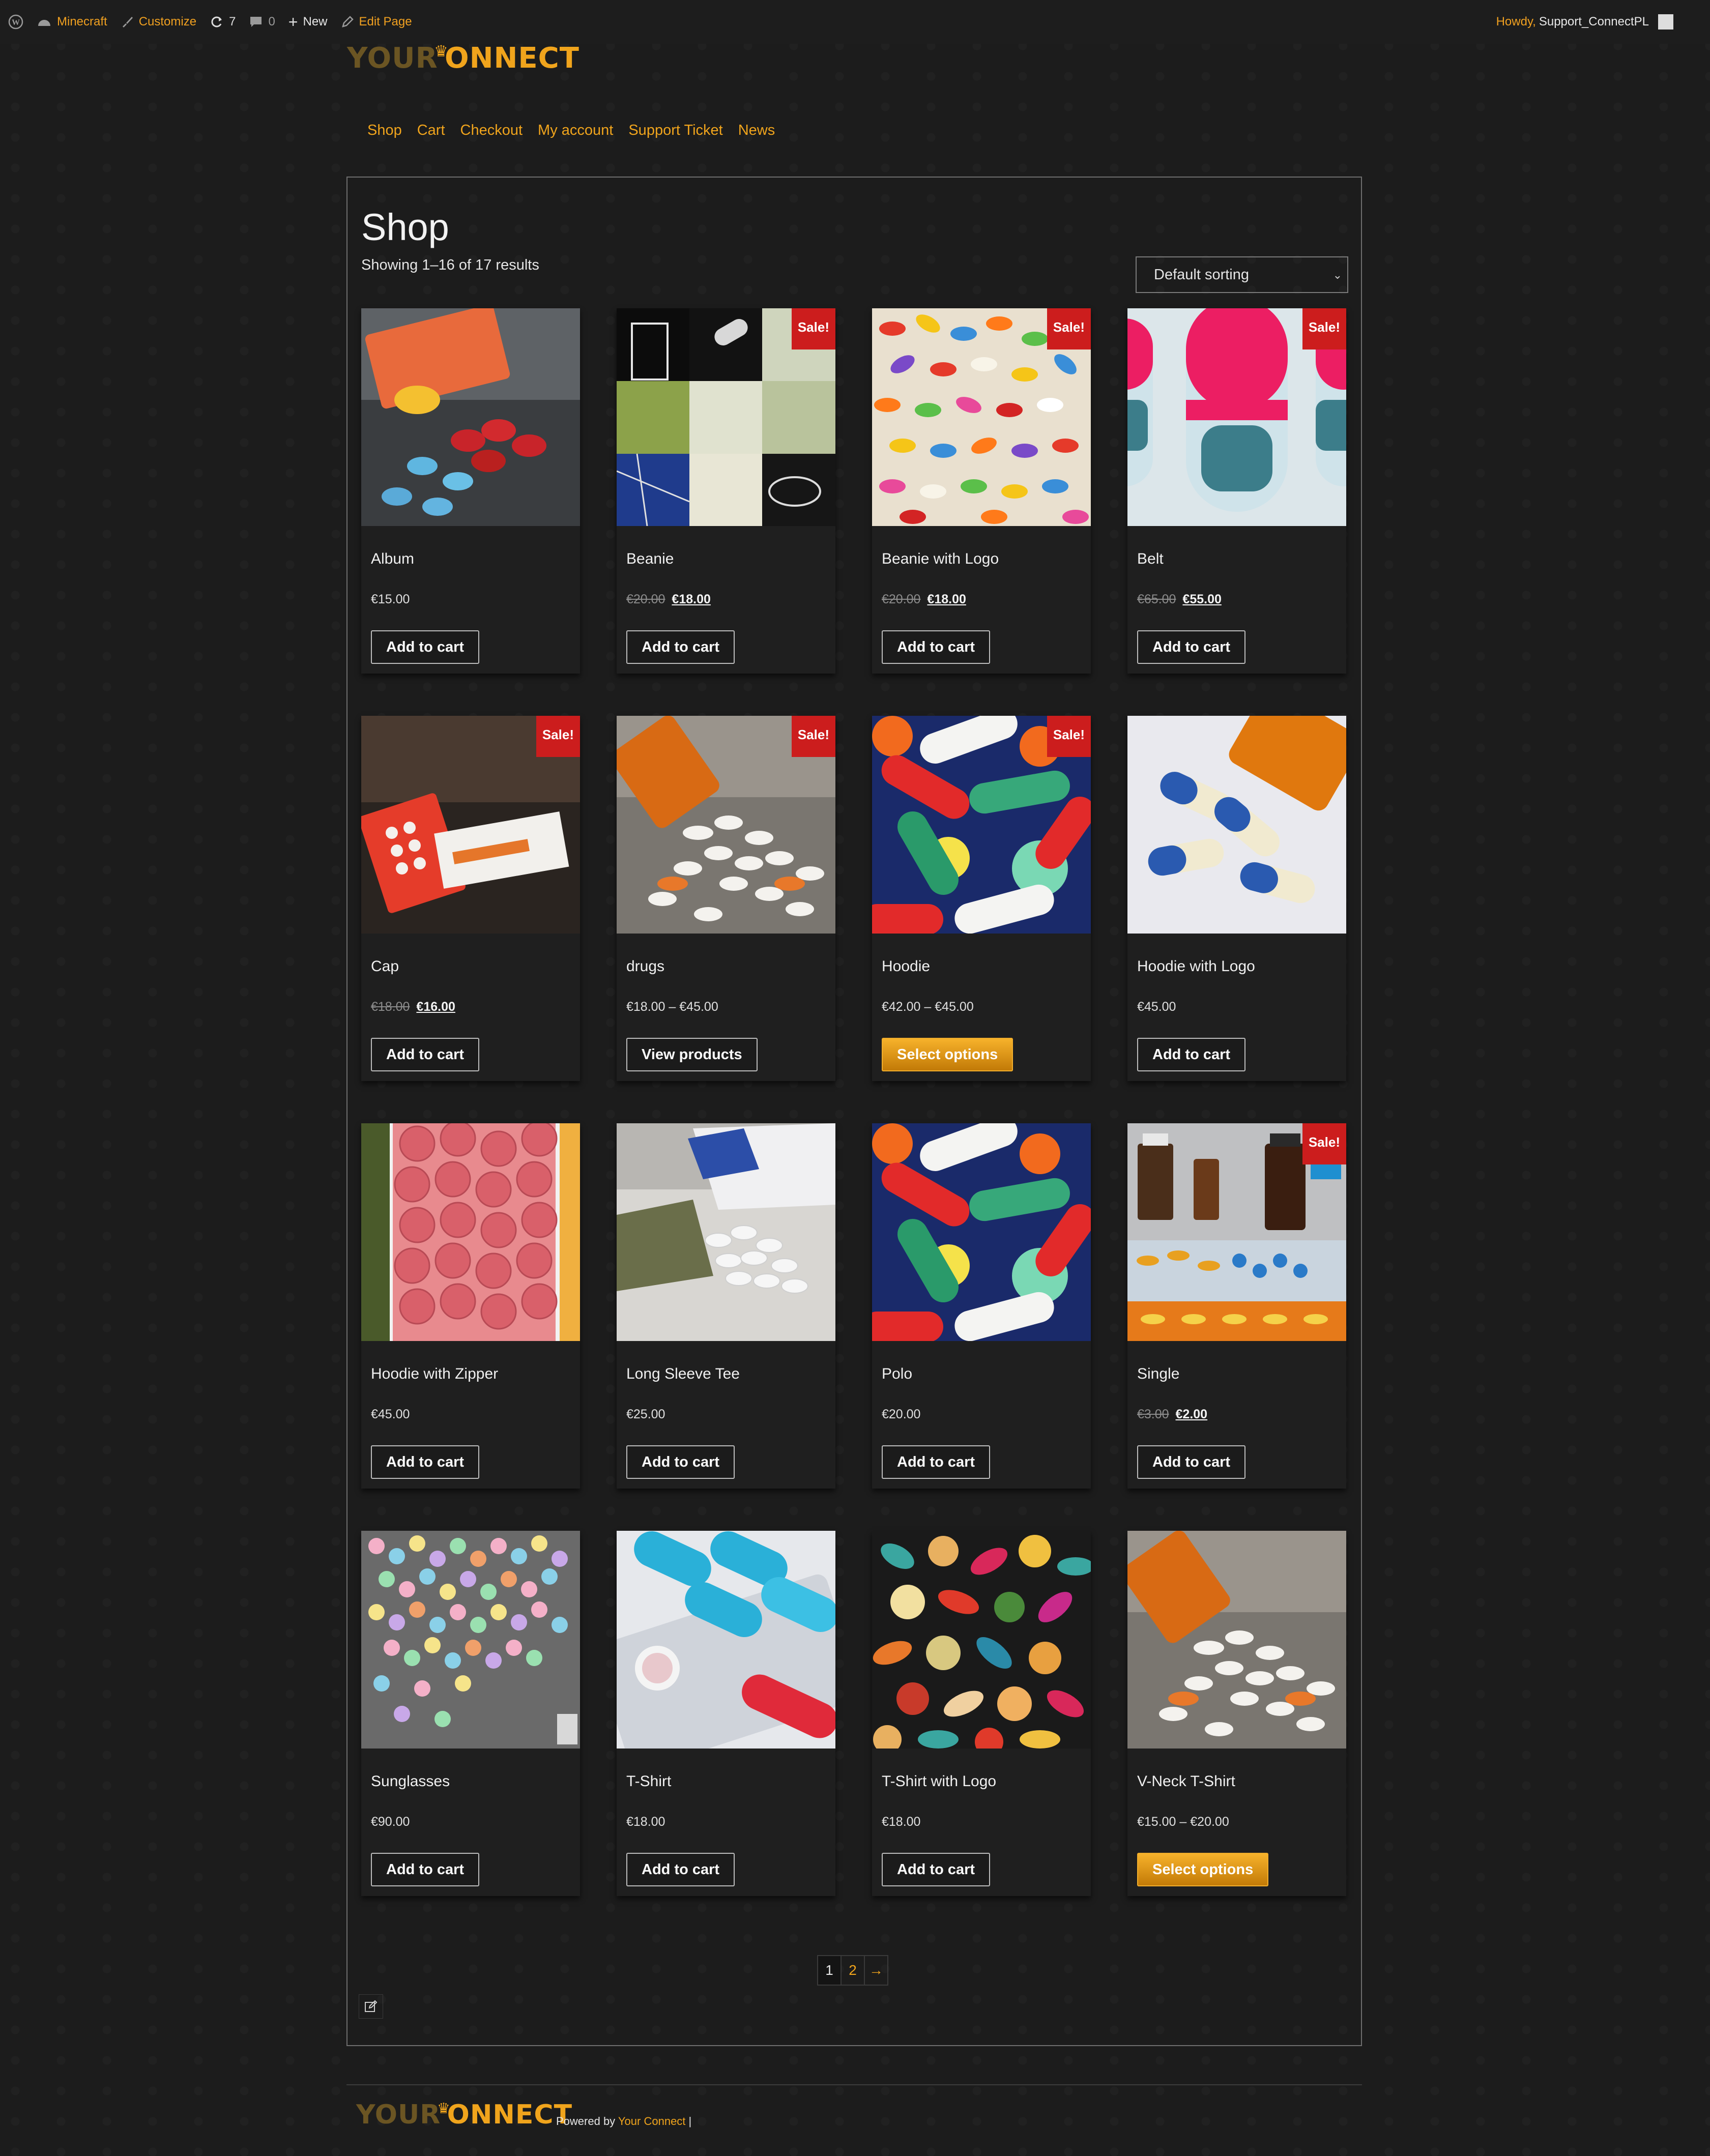 This screenshot has width=1710, height=2156. What do you see at coordinates (648, 1782) in the screenshot?
I see `product-title: T-Shirt` at bounding box center [648, 1782].